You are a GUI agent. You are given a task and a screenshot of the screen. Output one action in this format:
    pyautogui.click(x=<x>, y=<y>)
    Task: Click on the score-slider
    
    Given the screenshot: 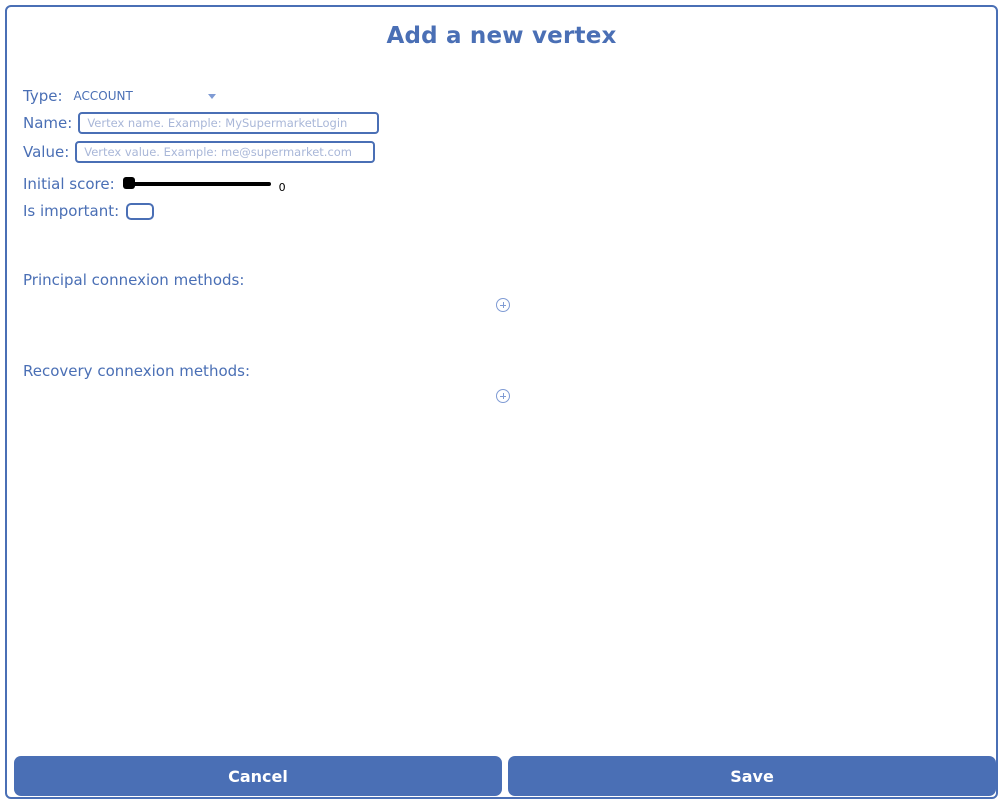 What is the action you would take?
    pyautogui.click(x=196, y=183)
    